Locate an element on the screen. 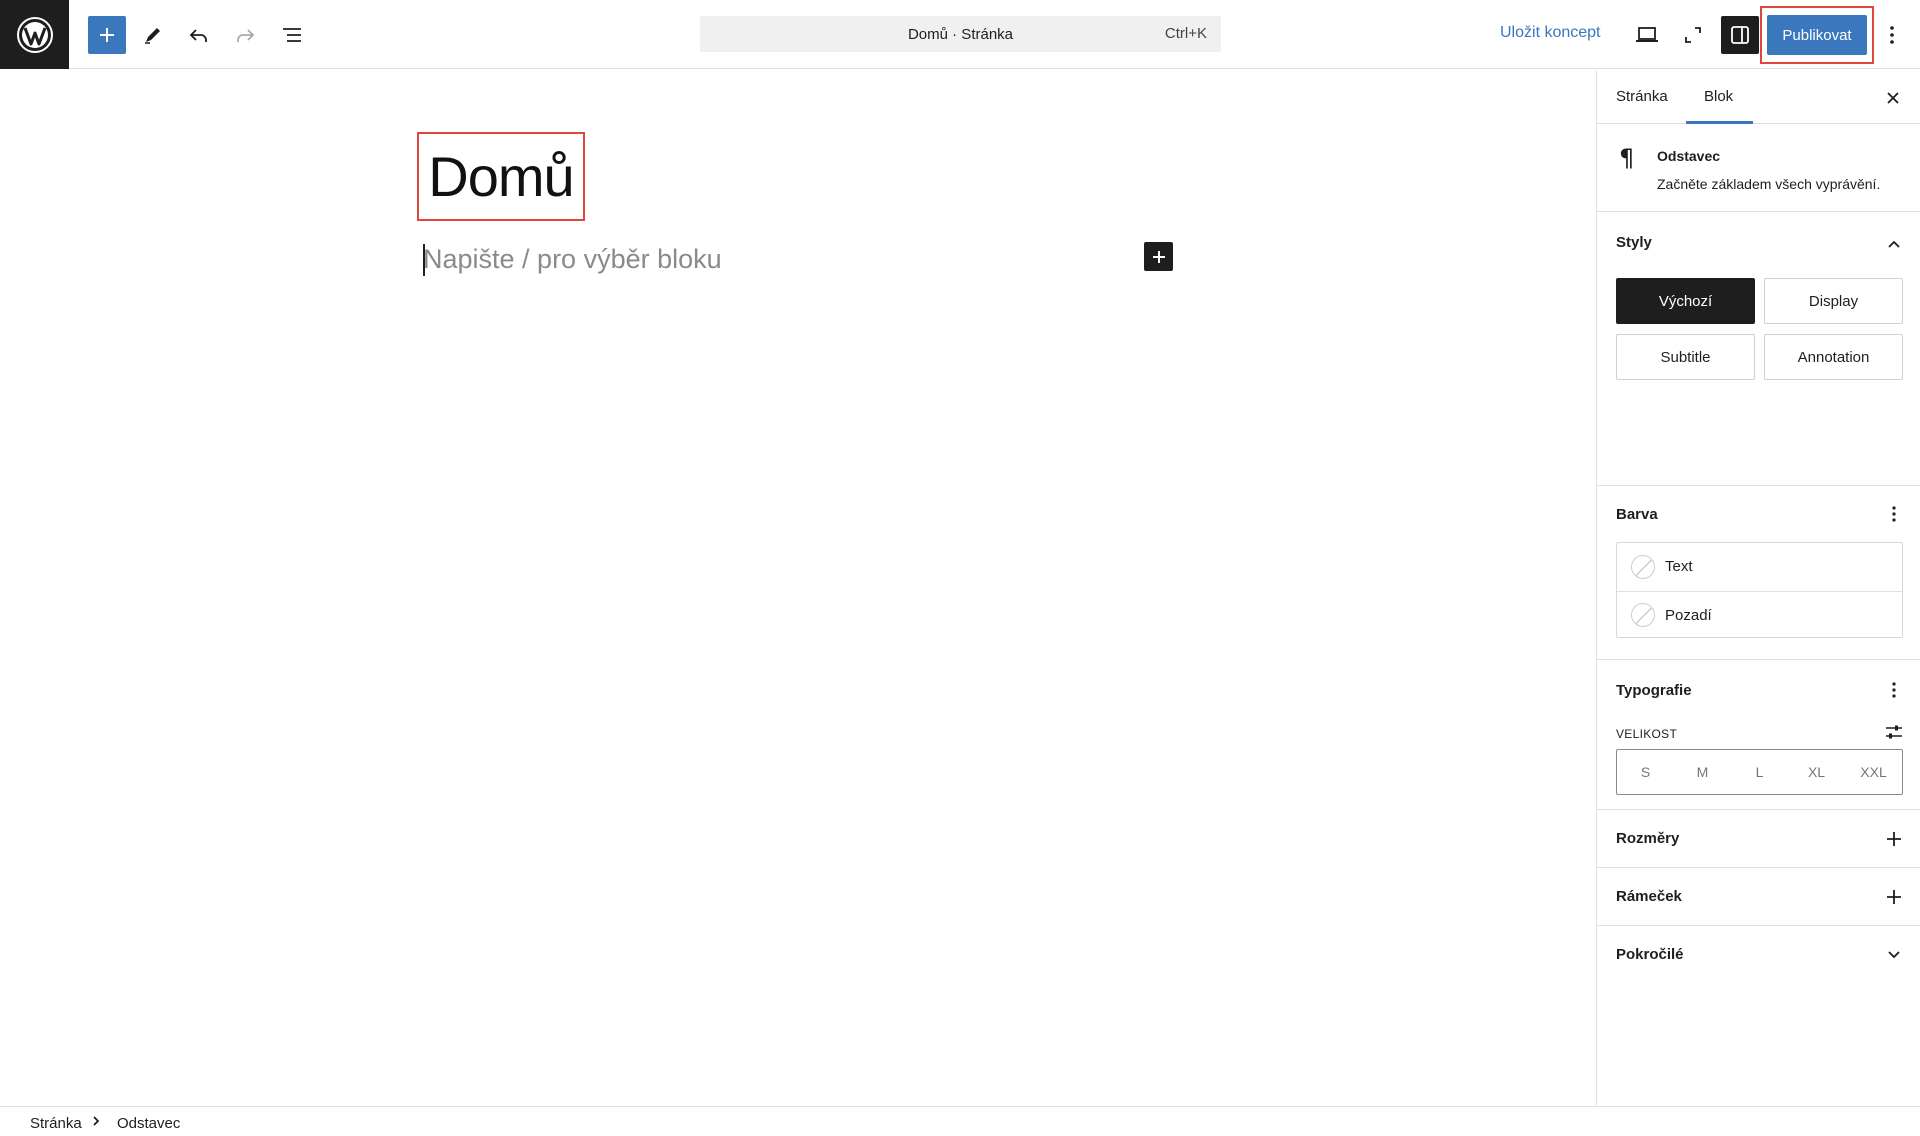  save-draft-button: Uložit koncept is located at coordinates (1550, 33).